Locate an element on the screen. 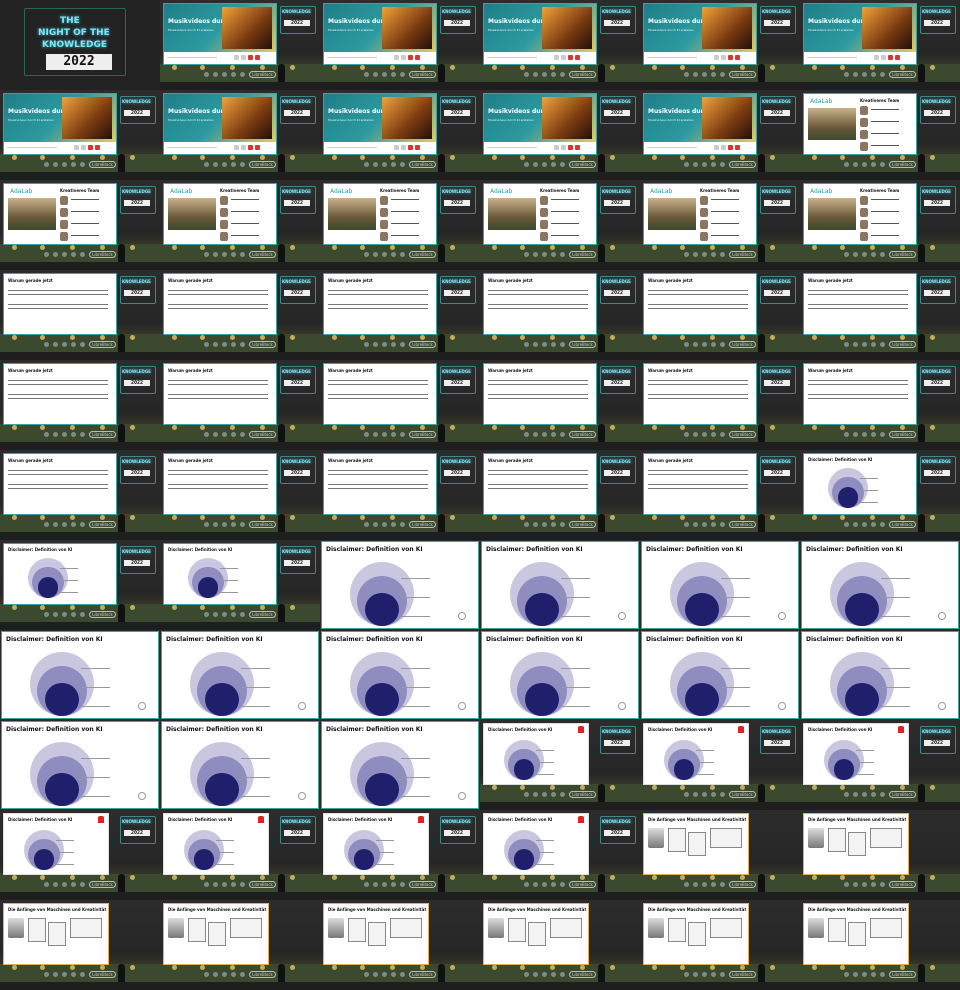 This screenshot has height=990, width=960. url-bar is located at coordinates (512, 147).